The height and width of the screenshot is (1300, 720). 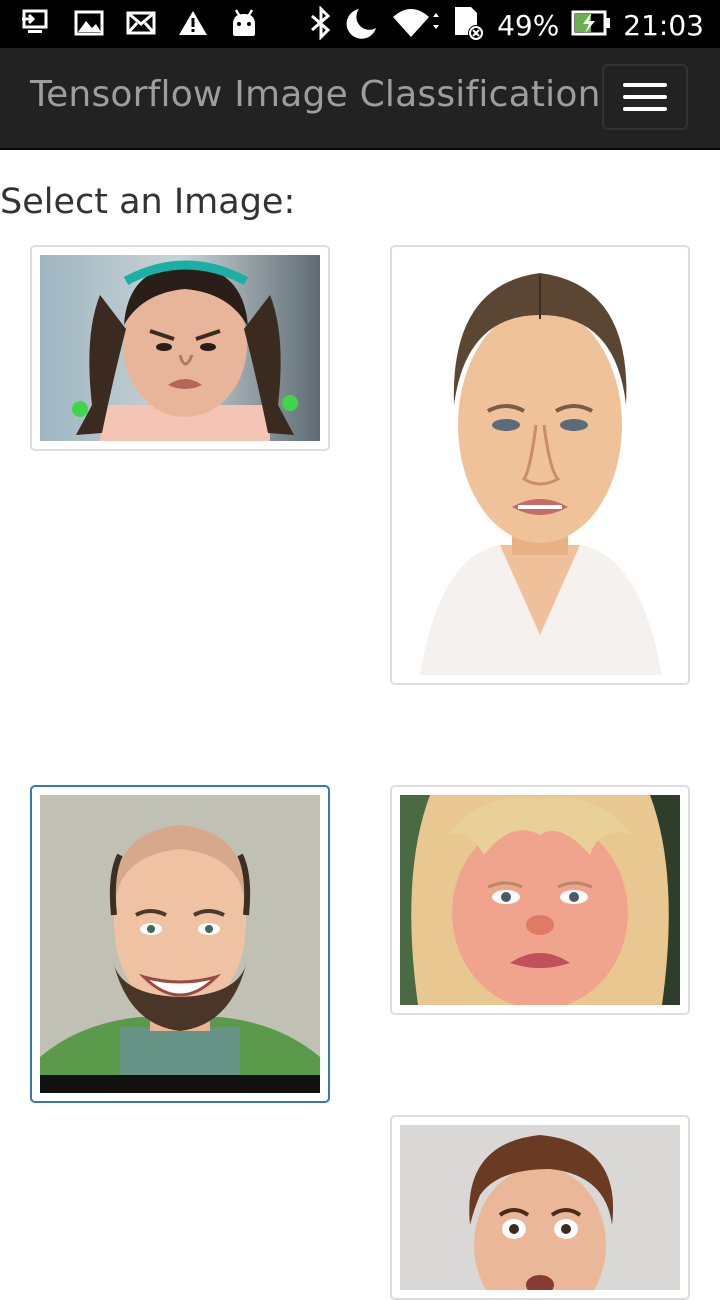 I want to click on bluetooth-icon, so click(x=321, y=24).